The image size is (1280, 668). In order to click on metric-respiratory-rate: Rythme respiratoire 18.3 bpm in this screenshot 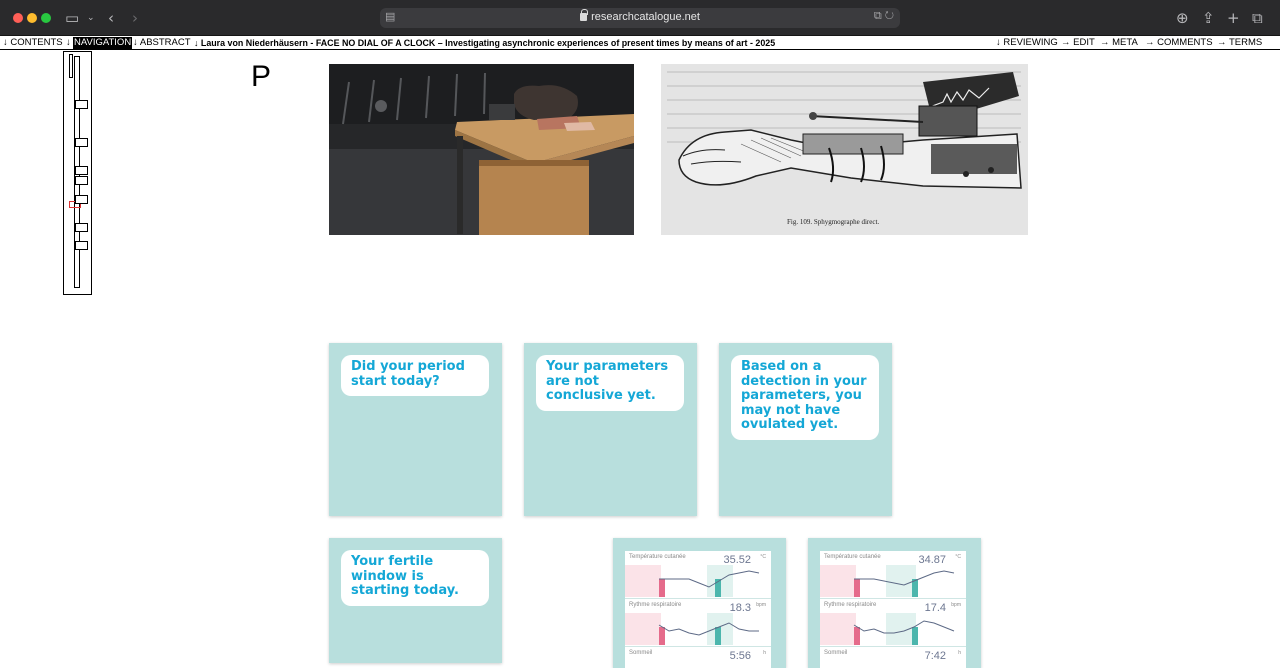, I will do `click(698, 623)`.